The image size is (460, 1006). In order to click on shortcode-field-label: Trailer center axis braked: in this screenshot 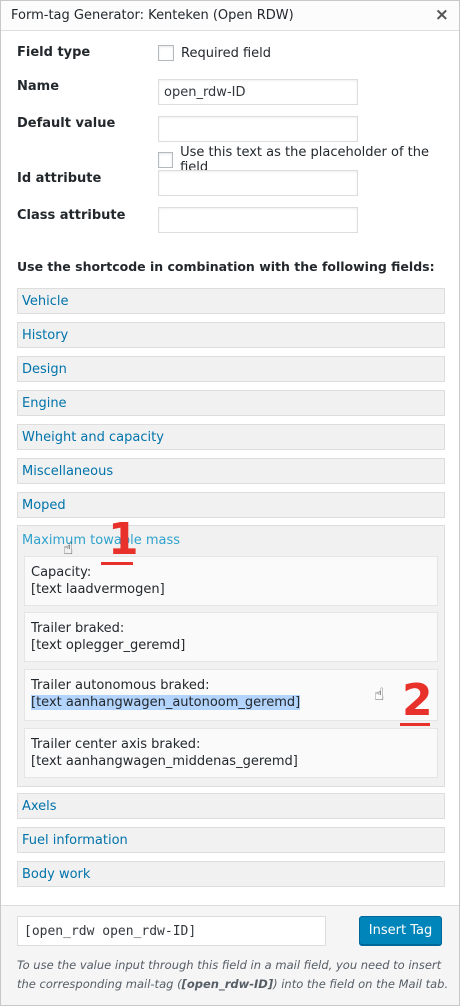, I will do `click(116, 744)`.